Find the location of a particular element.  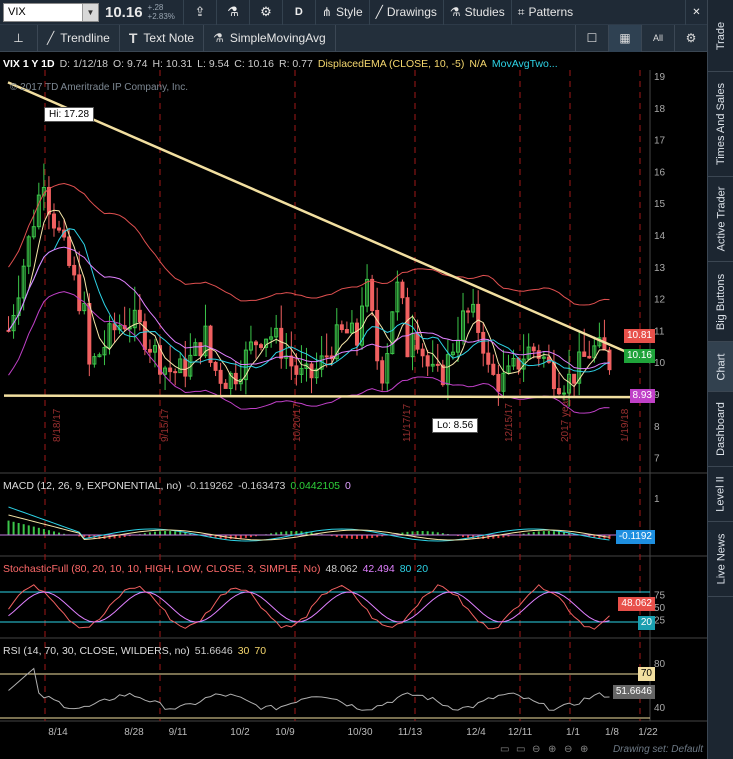

tab-dashboard: Dashboard is located at coordinates (720, 429).